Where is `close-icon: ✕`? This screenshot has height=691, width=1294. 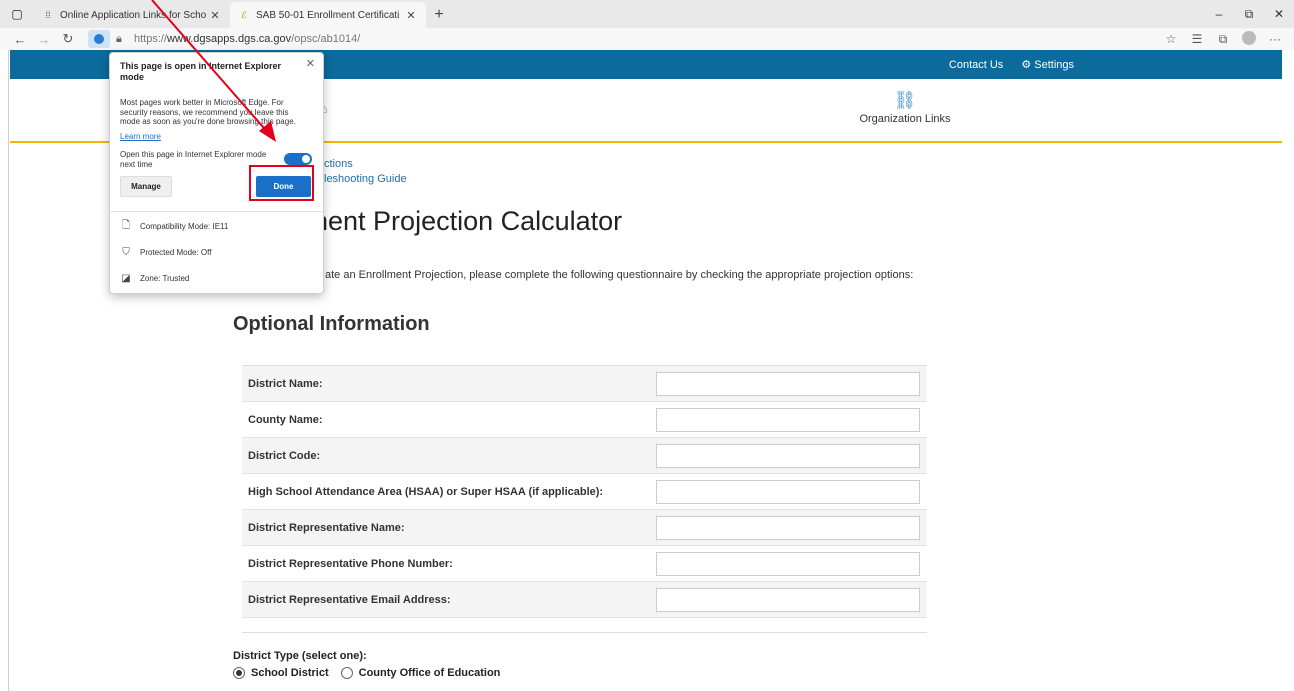 close-icon: ✕ is located at coordinates (310, 63).